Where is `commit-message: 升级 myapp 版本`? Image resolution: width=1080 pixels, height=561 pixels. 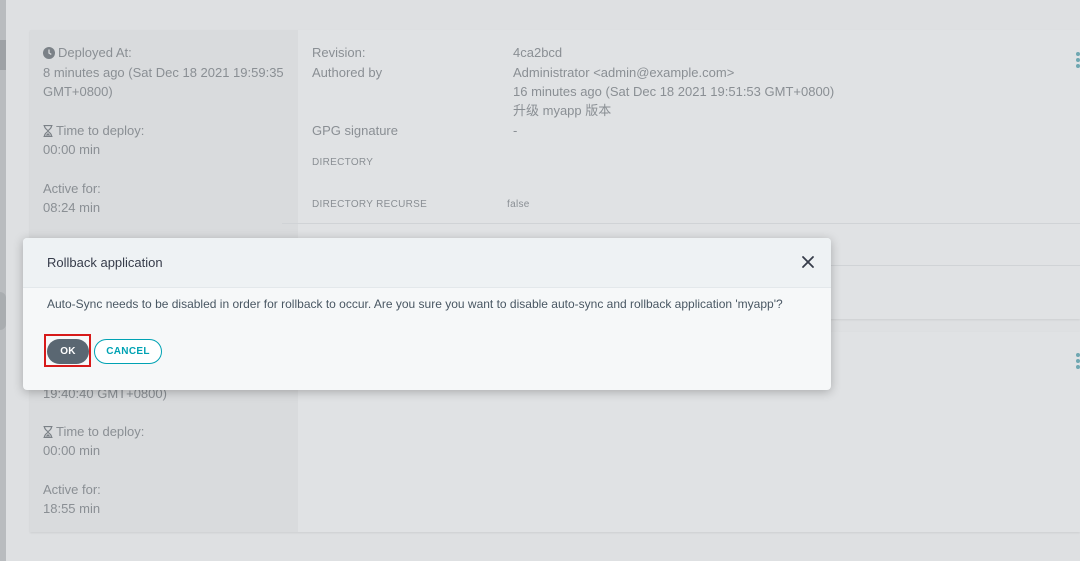
commit-message: 升级 myapp 版本 is located at coordinates (562, 110).